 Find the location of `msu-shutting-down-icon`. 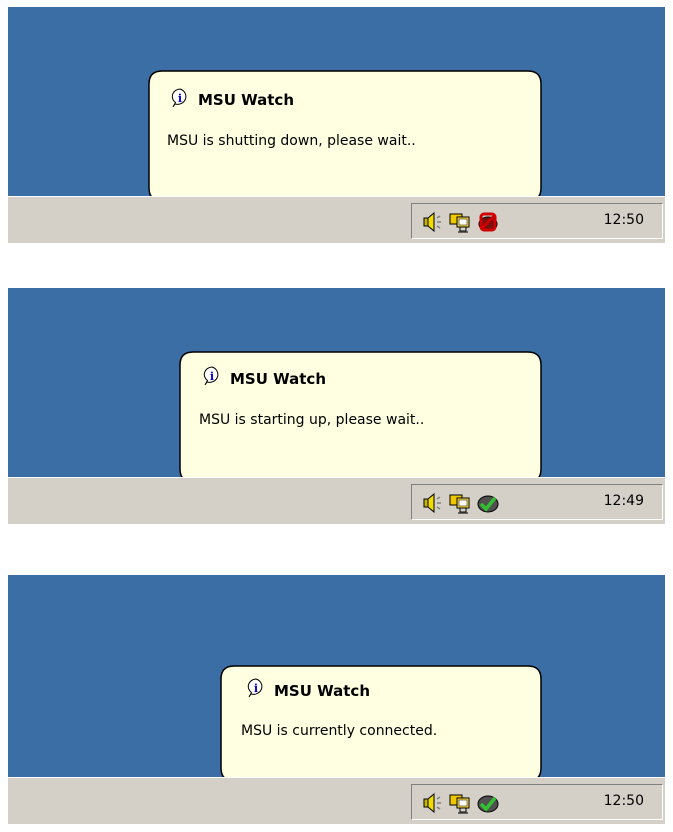

msu-shutting-down-icon is located at coordinates (488, 222).